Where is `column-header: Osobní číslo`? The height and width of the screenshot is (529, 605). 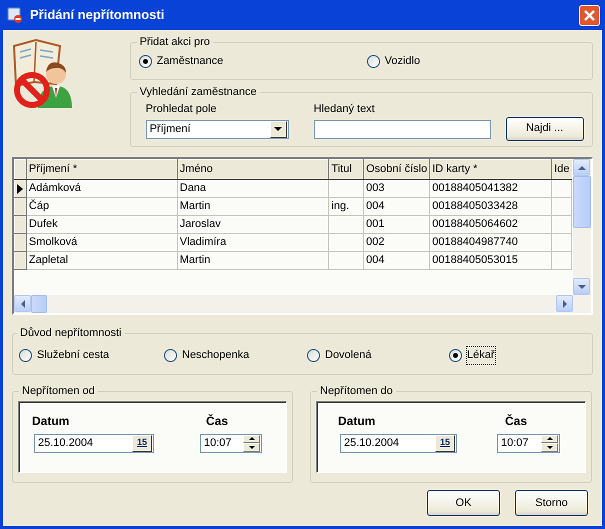
column-header: Osobní číslo is located at coordinates (397, 170).